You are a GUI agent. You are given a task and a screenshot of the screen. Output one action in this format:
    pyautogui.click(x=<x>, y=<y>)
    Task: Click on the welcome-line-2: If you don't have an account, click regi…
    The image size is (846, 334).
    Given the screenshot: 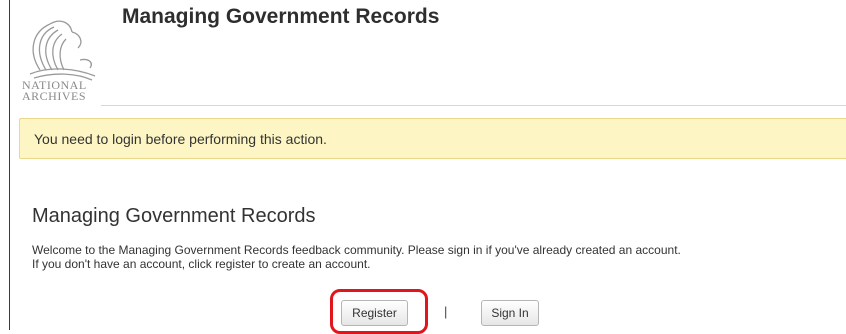 What is the action you would take?
    pyautogui.click(x=201, y=264)
    